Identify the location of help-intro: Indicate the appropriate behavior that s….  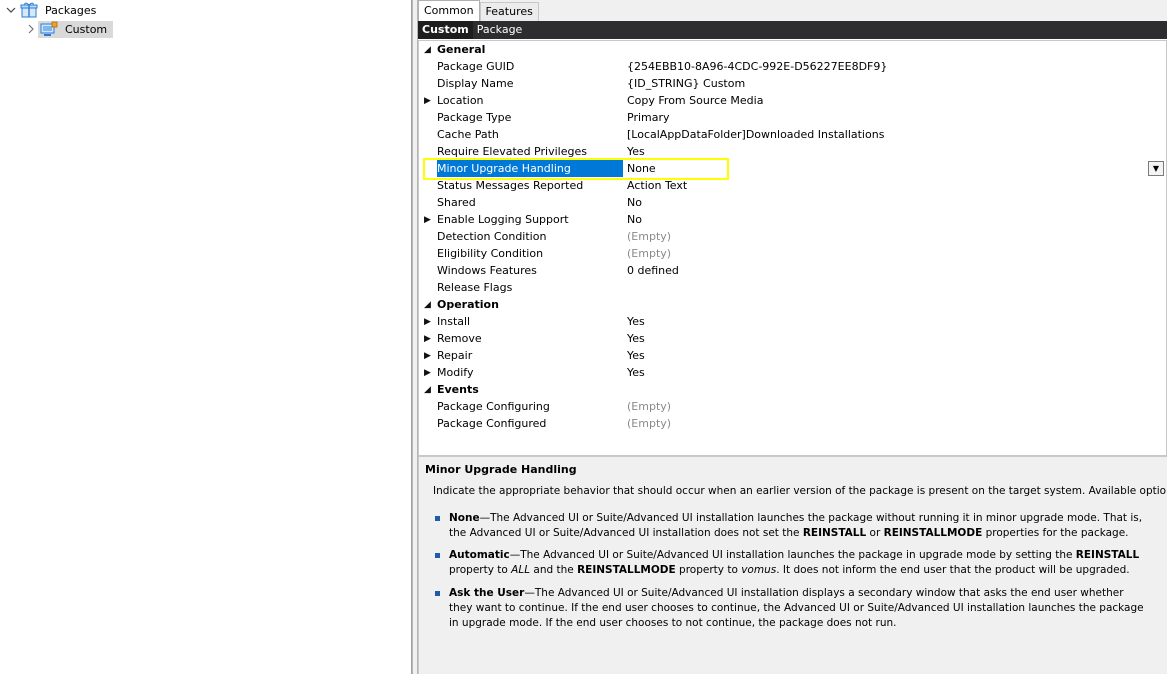
(800, 491).